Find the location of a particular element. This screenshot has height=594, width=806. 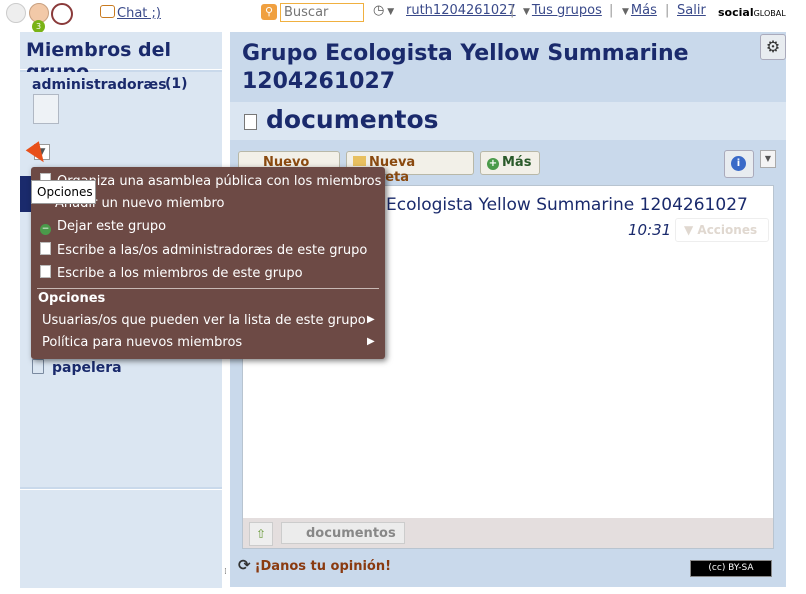

search-input is located at coordinates (322, 12).